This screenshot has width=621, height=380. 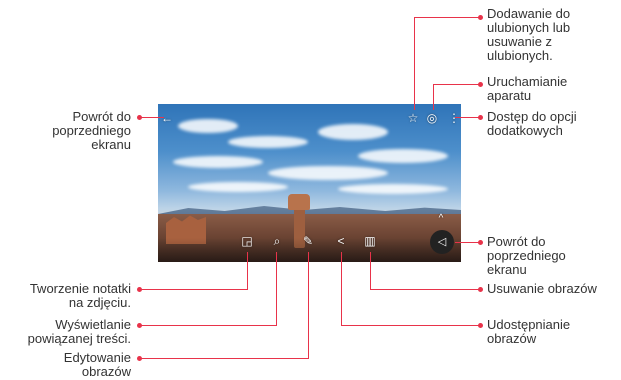 What do you see at coordinates (91, 130) in the screenshot?
I see `annotation-back-top: Powrót do poprzedniego ekranu` at bounding box center [91, 130].